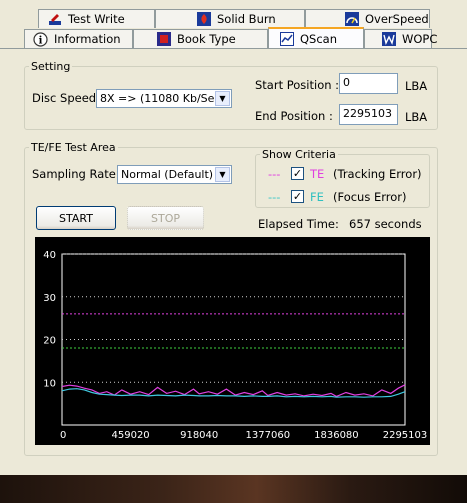 This screenshot has height=503, width=467. What do you see at coordinates (297, 85) in the screenshot?
I see `start-position-label: Start Position :` at bounding box center [297, 85].